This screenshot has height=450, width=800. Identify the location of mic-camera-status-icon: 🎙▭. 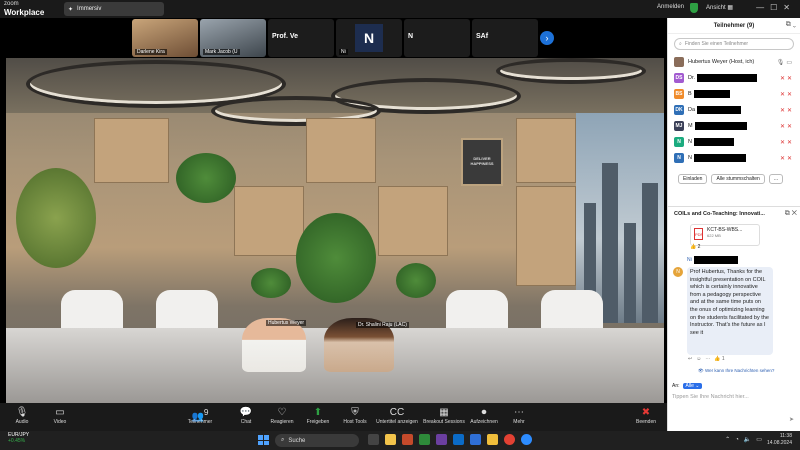
(785, 62).